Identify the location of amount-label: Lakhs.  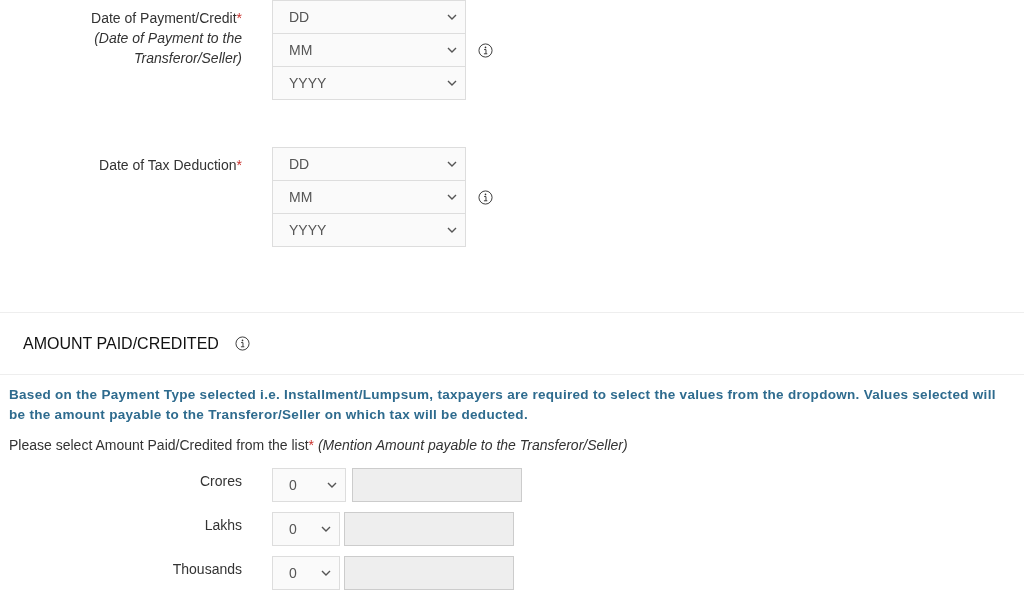
(222, 524).